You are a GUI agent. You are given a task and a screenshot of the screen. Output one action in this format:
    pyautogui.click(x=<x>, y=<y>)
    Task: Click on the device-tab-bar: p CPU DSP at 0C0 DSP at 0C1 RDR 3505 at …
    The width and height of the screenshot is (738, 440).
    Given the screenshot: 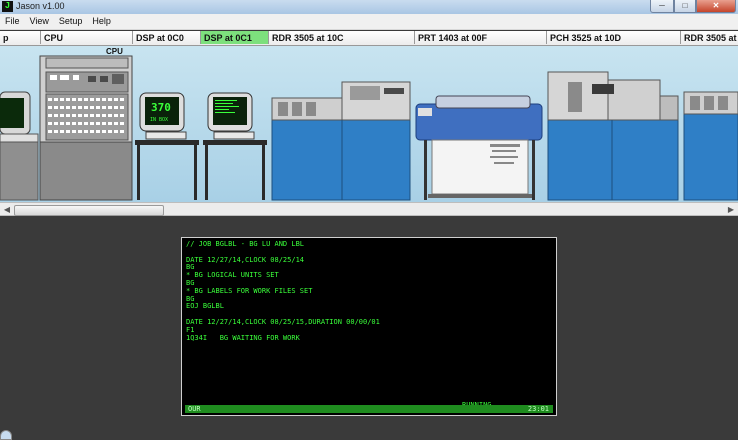 What is the action you would take?
    pyautogui.click(x=369, y=38)
    